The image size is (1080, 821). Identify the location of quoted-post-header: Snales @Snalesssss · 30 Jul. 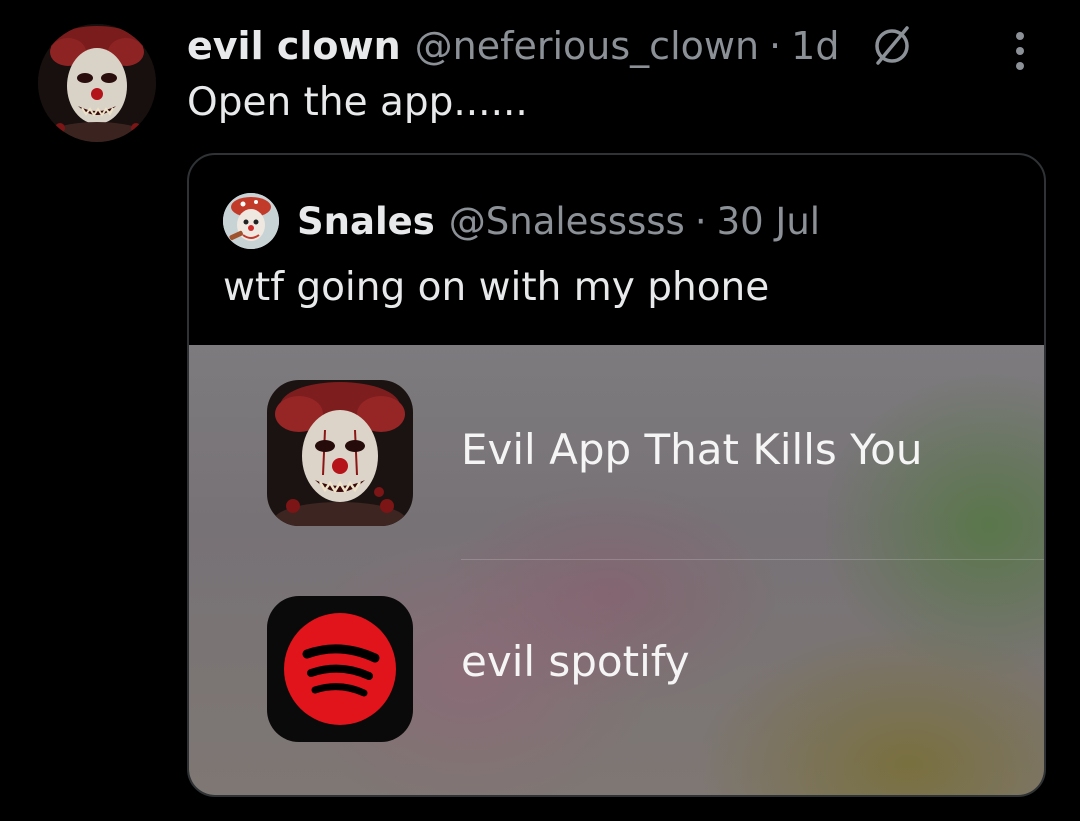
(521, 221).